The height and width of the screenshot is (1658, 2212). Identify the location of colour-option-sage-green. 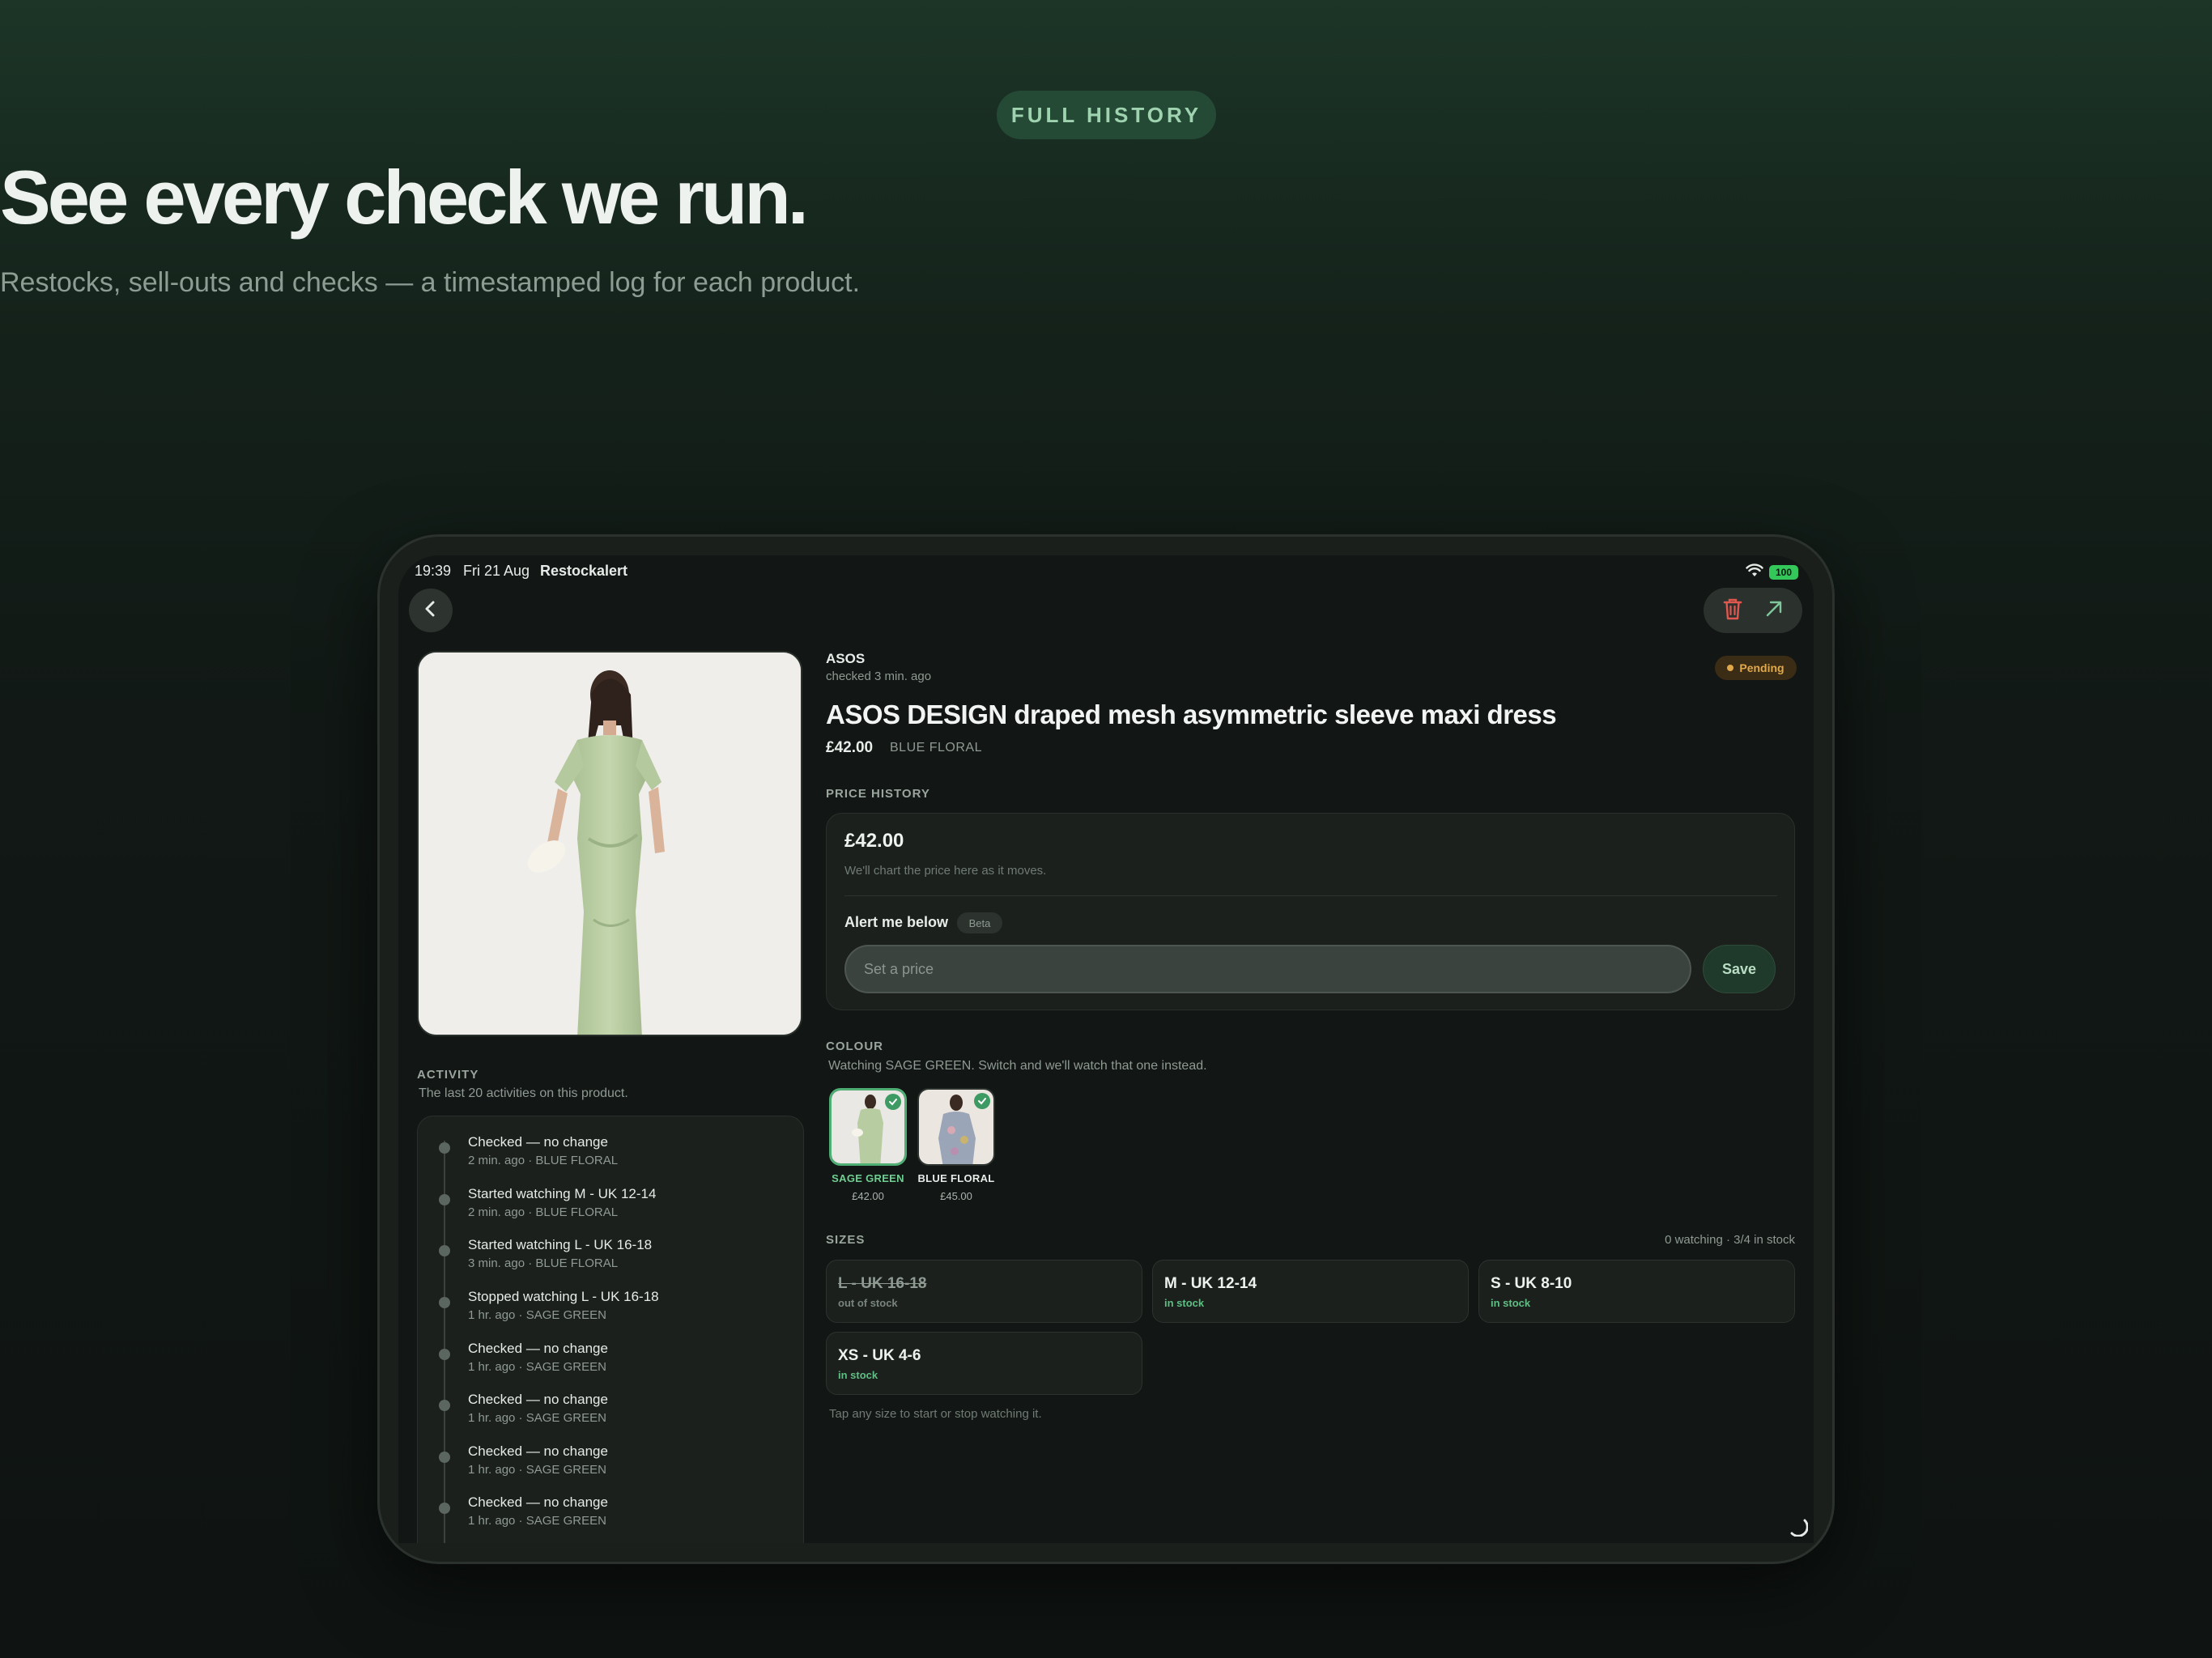
(868, 1127).